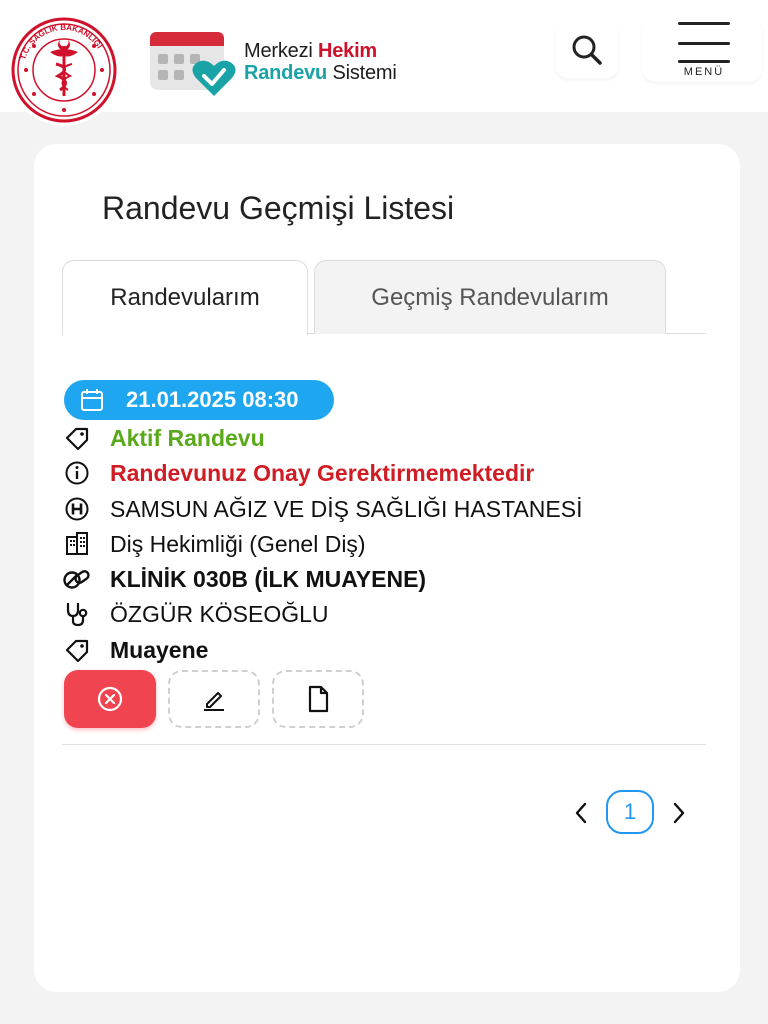  Describe the element at coordinates (346, 508) in the screenshot. I see `appointment-hospital: SAMSUN AĞIZ VE DİŞ SAĞLIĞI HASTANESİ` at that location.